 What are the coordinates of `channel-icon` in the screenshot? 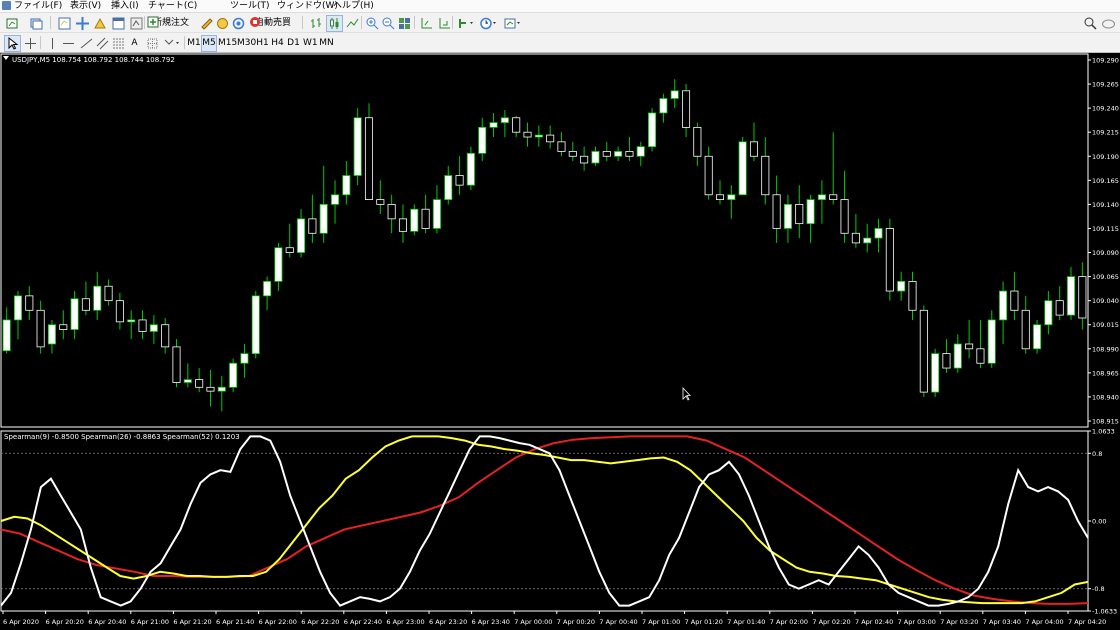 It's located at (102, 43).